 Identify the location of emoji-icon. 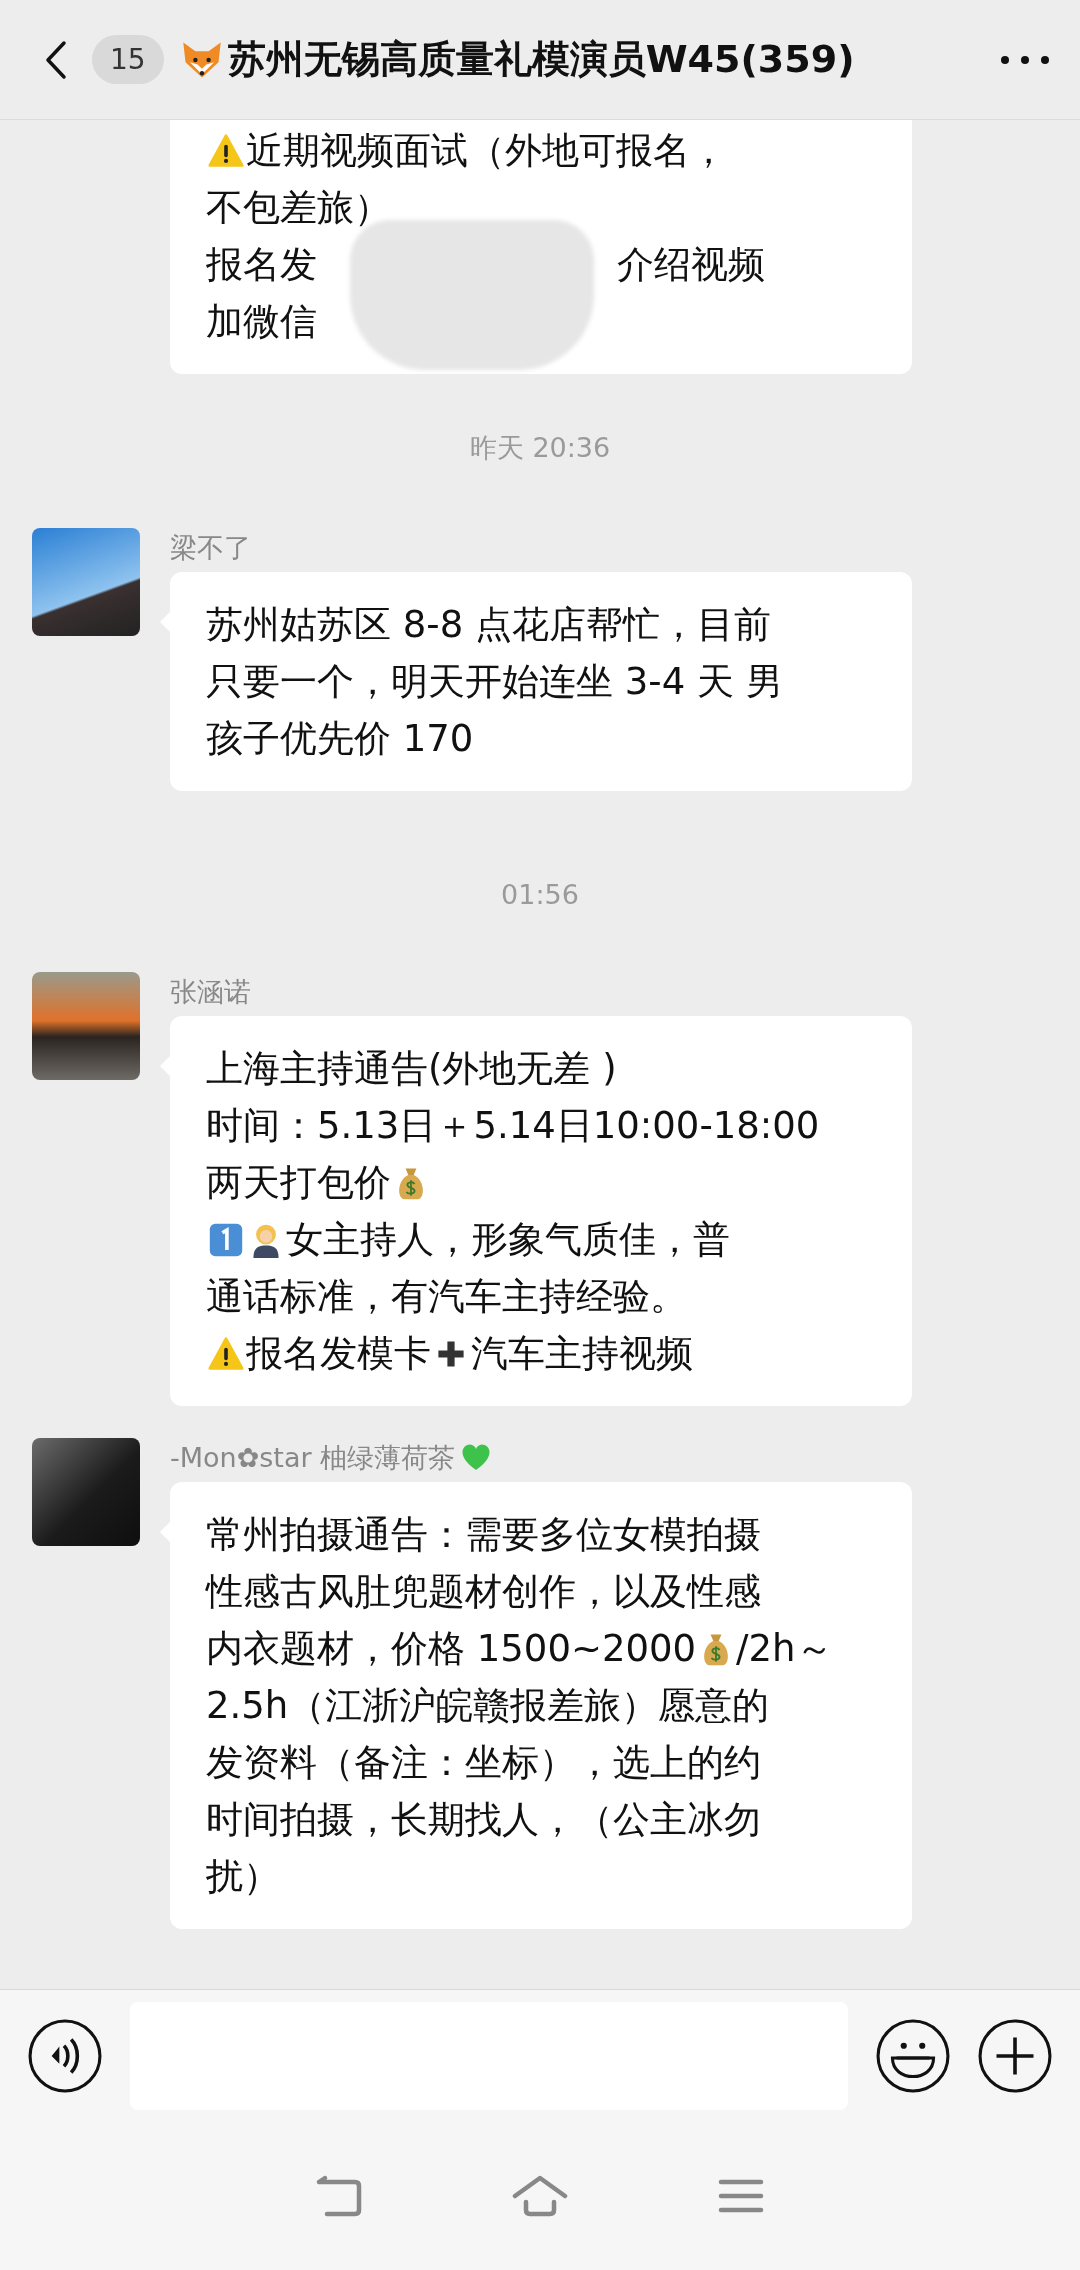
(913, 2056).